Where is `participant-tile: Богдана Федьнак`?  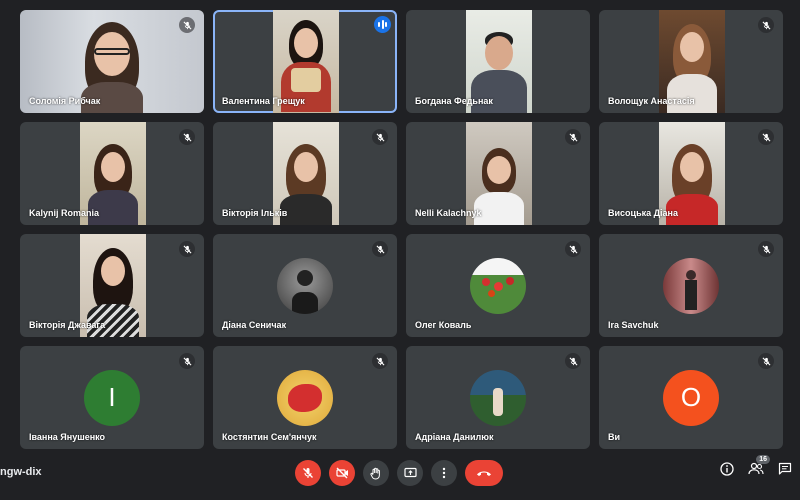
participant-tile: Богдана Федьнак is located at coordinates (498, 61).